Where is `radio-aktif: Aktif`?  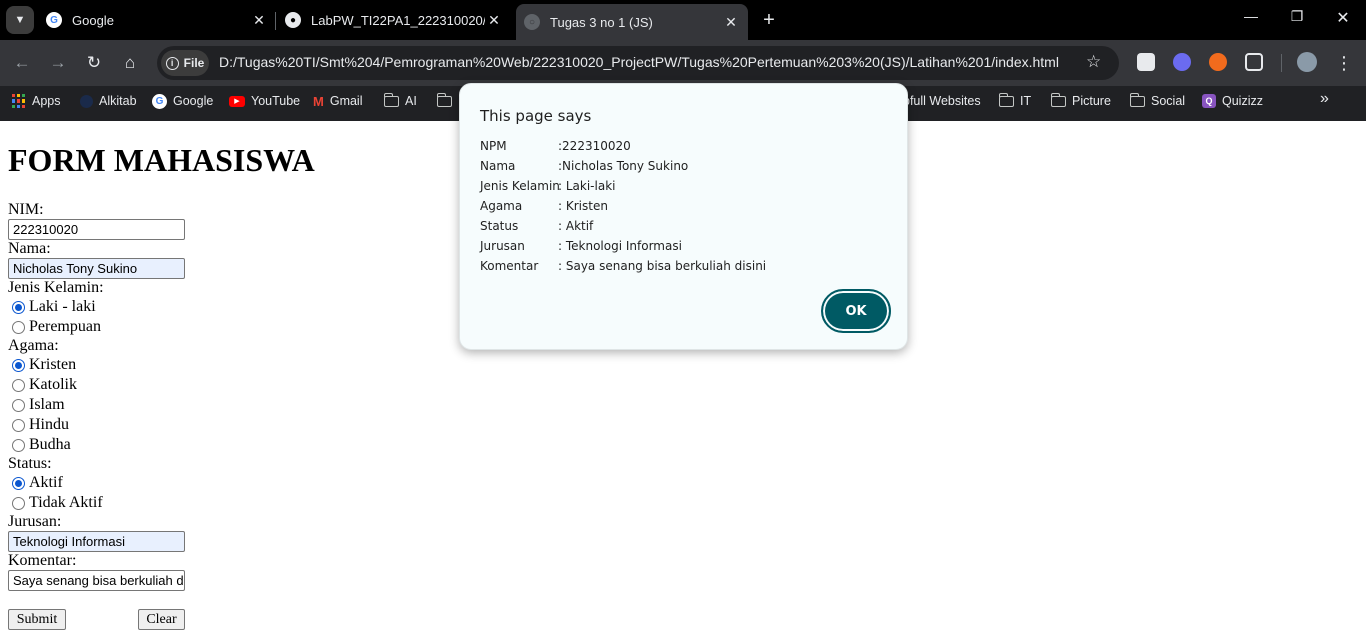
radio-aktif: Aktif is located at coordinates (37, 483).